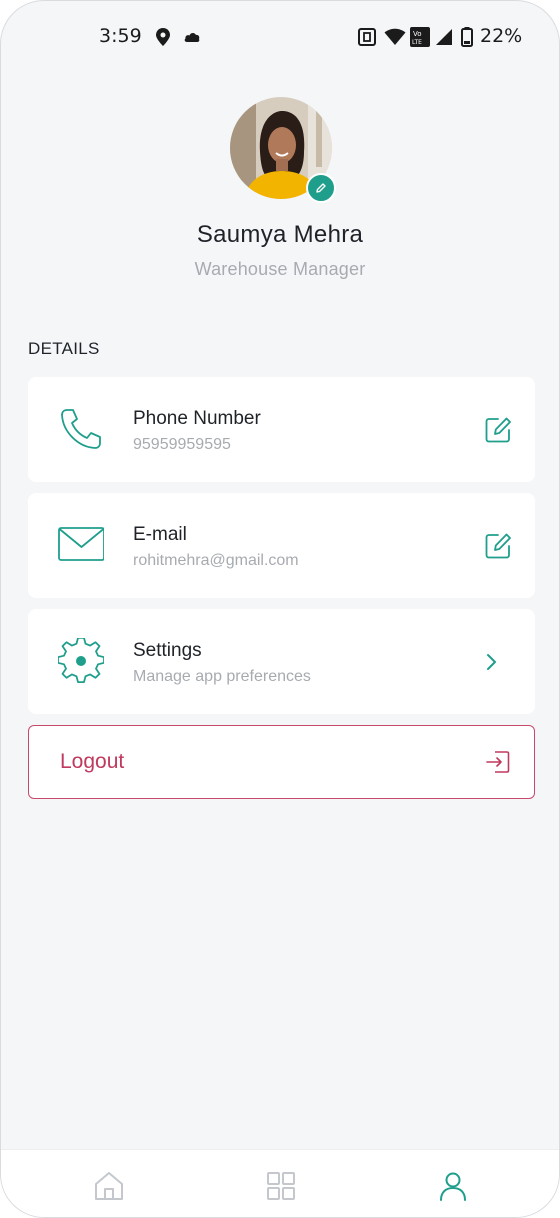  Describe the element at coordinates (281, 545) in the screenshot. I see `email-card: E-mail rohitmehra@gmail.com` at that location.